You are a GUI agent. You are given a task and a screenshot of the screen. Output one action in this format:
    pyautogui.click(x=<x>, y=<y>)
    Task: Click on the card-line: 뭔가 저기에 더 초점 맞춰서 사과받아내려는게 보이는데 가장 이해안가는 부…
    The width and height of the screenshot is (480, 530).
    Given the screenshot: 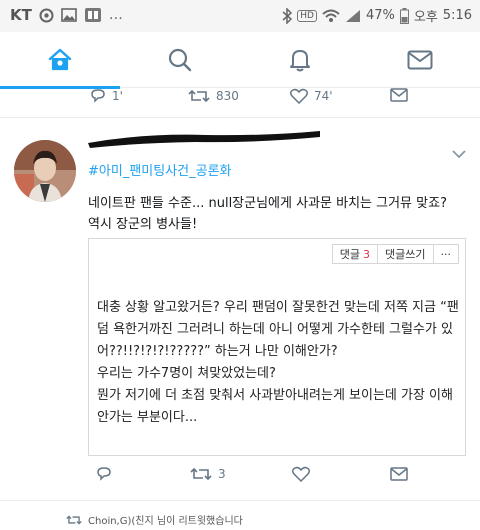 What is the action you would take?
    pyautogui.click(x=275, y=406)
    